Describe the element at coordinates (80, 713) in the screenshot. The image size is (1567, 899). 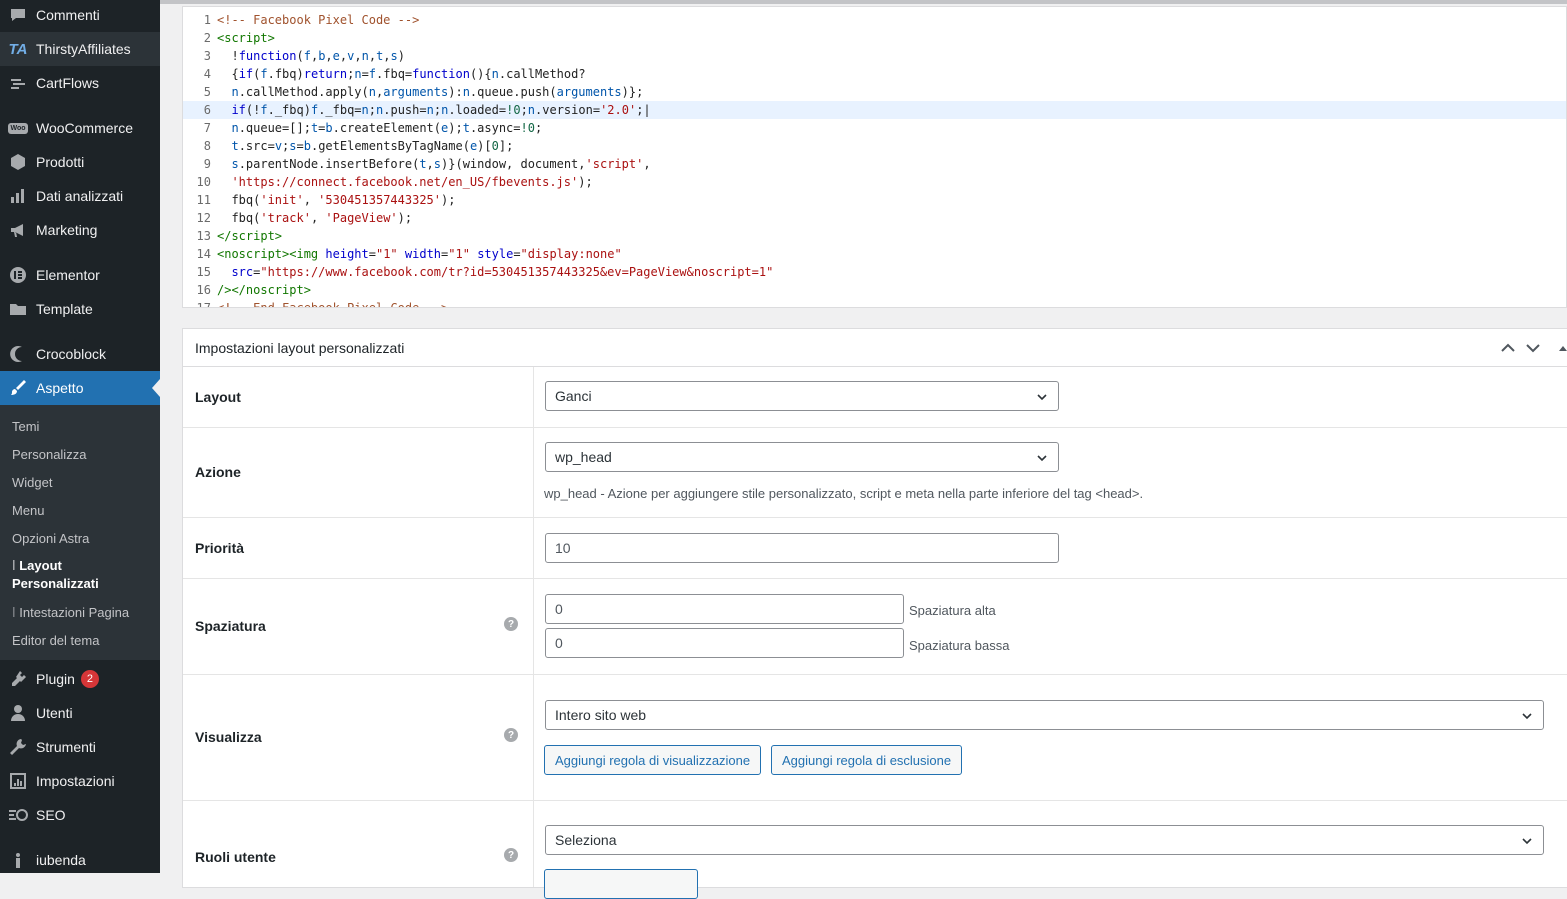
I see `sidebar-item-utenti: Utenti` at that location.